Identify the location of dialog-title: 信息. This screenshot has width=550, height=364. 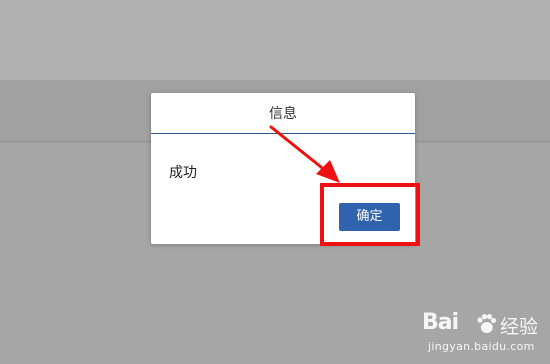
(283, 113).